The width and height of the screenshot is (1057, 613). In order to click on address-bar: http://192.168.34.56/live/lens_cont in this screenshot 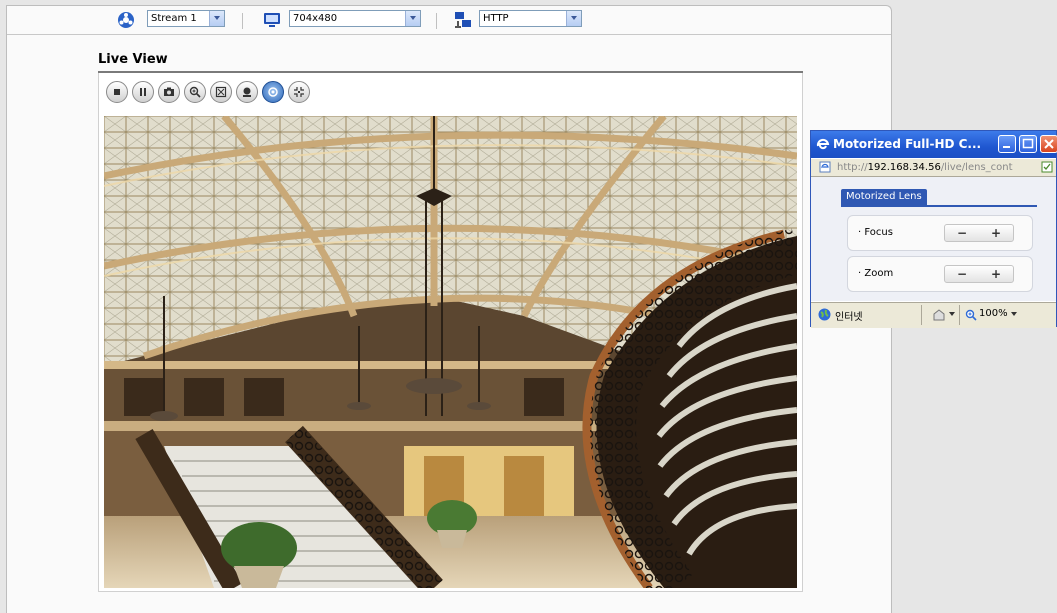, I will do `click(933, 168)`.